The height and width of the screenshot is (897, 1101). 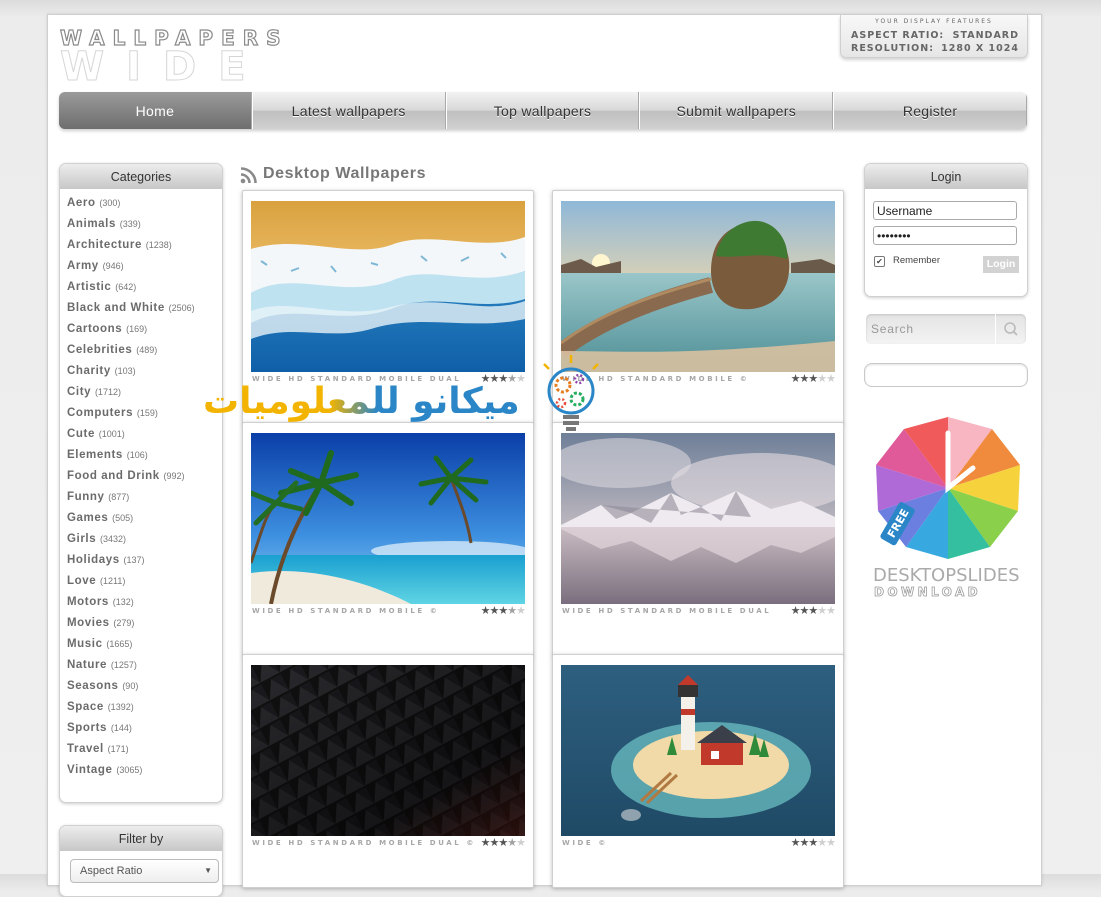 What do you see at coordinates (698, 750) in the screenshot?
I see `wallpaper-thumbnail-lighthouse-island` at bounding box center [698, 750].